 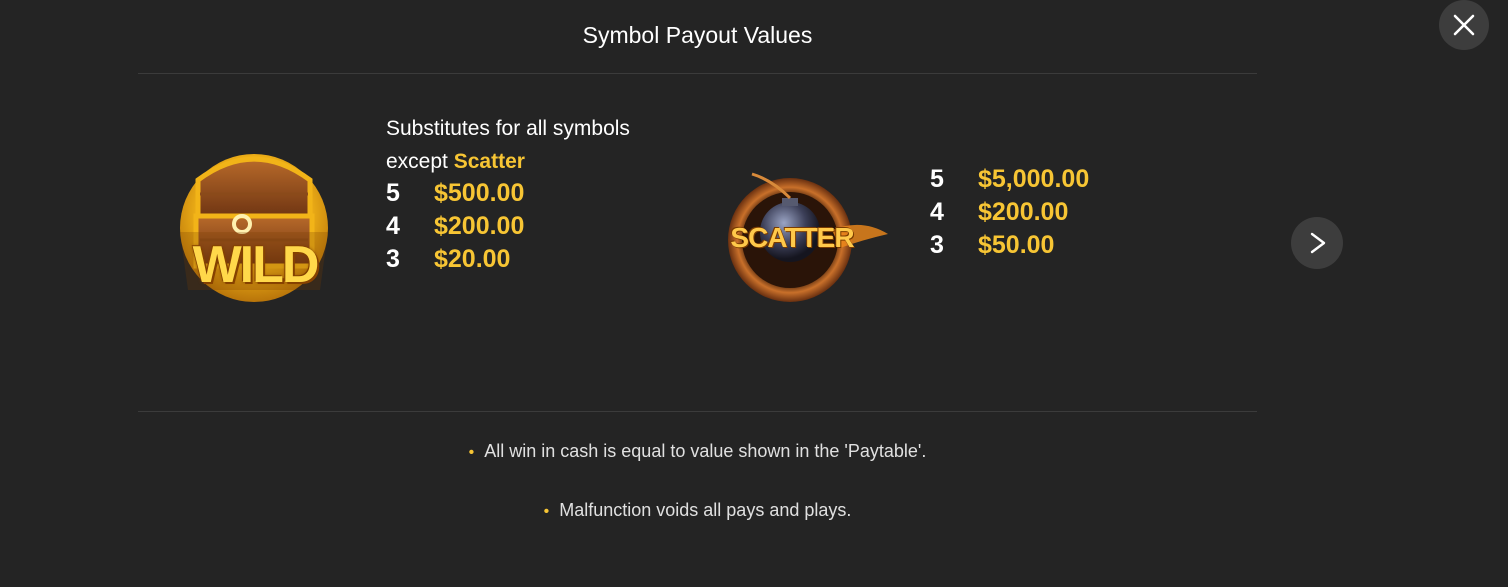 I want to click on scatter-payout-table: 5 $5,000.00 4 $200.00 3 $50.00, so click(x=1009, y=212).